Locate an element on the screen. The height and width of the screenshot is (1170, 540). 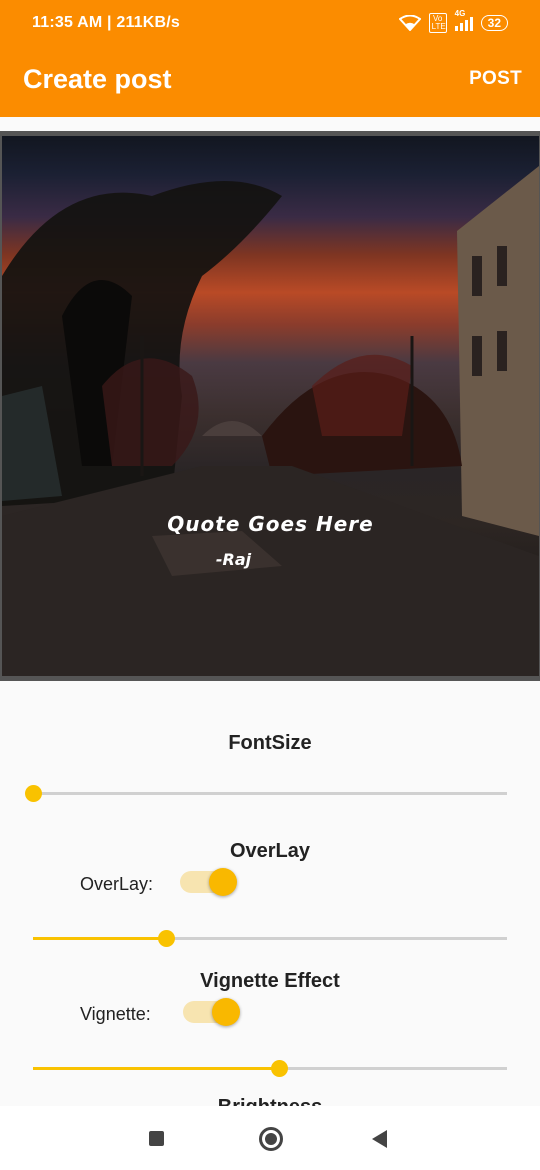
quote-text: Quote Goes Here is located at coordinates (270, 524).